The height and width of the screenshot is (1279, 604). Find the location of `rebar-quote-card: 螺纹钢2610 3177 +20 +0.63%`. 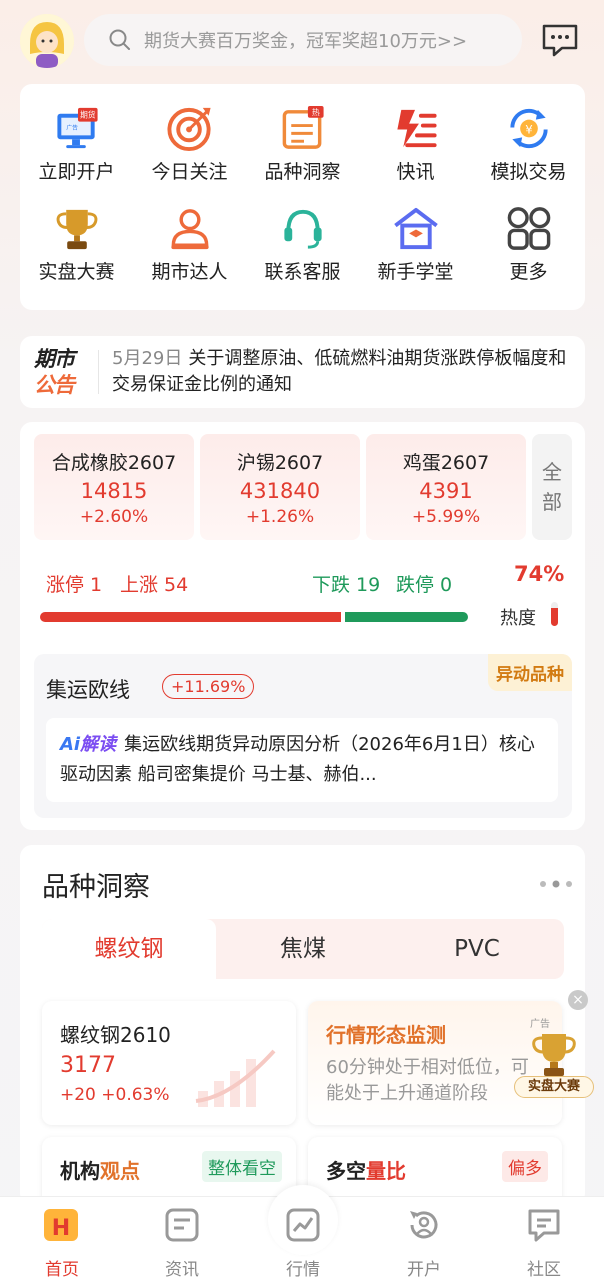

rebar-quote-card: 螺纹钢2610 3177 +20 +0.63% is located at coordinates (169, 1063).